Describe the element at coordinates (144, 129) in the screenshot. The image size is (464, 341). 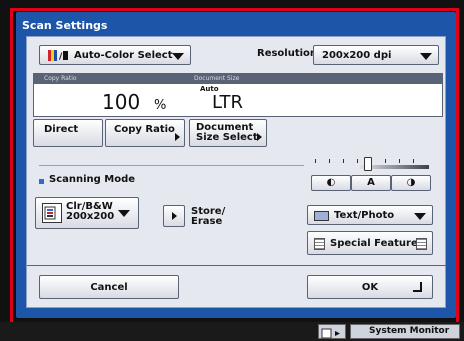
I see `copy-ratio-label: Copy Ratio` at that location.